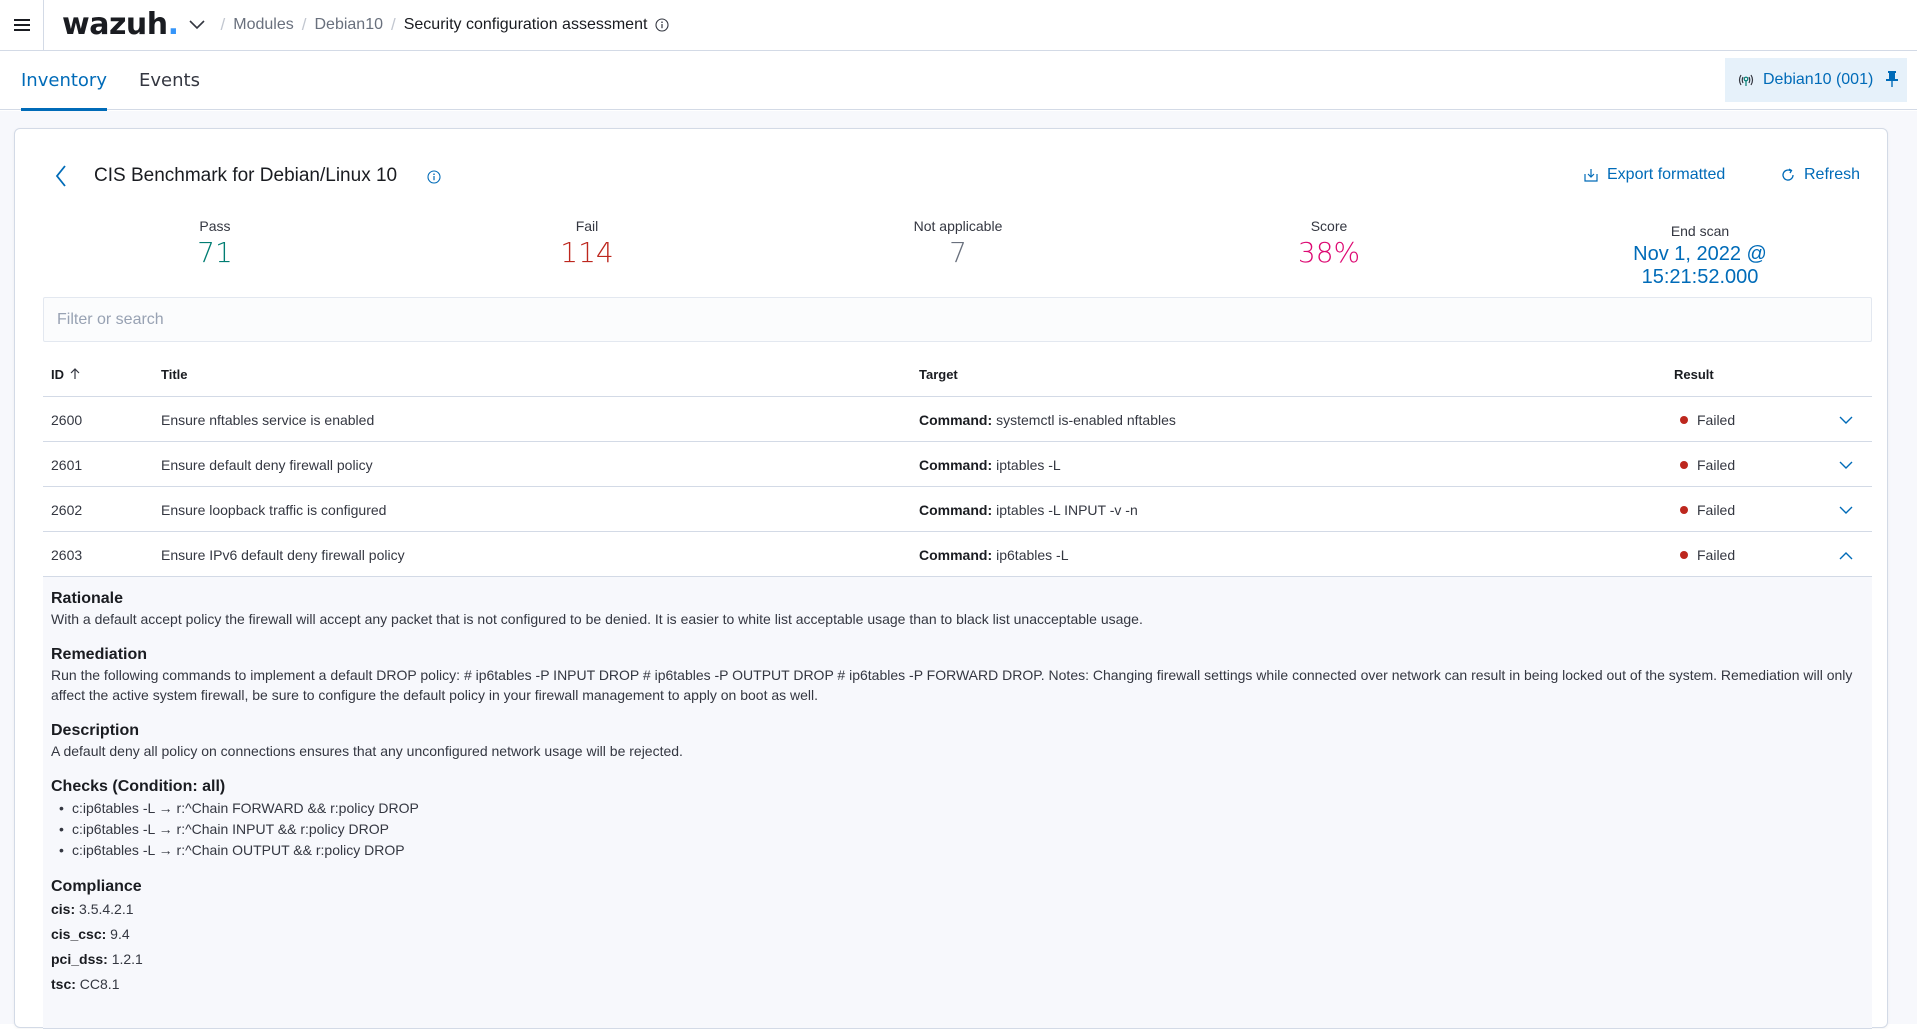  What do you see at coordinates (246, 175) in the screenshot?
I see `policy-title: CIS Benchmark for Debian/Linux 10` at bounding box center [246, 175].